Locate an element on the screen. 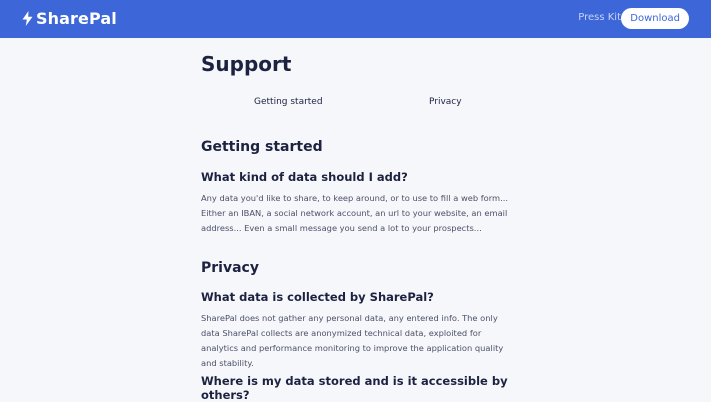  download-button: Download is located at coordinates (655, 18).